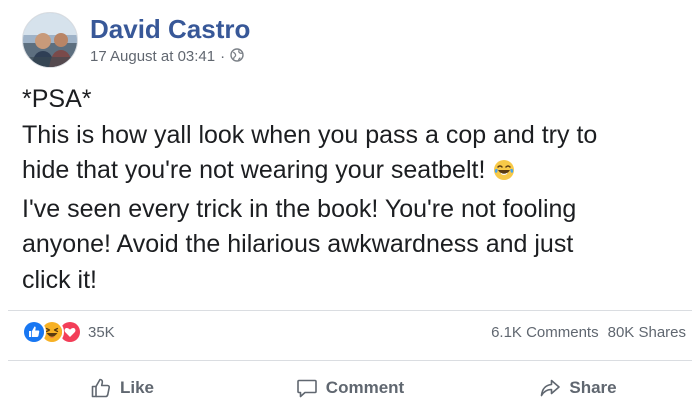 Image resolution: width=700 pixels, height=415 pixels. What do you see at coordinates (647, 332) in the screenshot?
I see `shares-count: 80K Shares` at bounding box center [647, 332].